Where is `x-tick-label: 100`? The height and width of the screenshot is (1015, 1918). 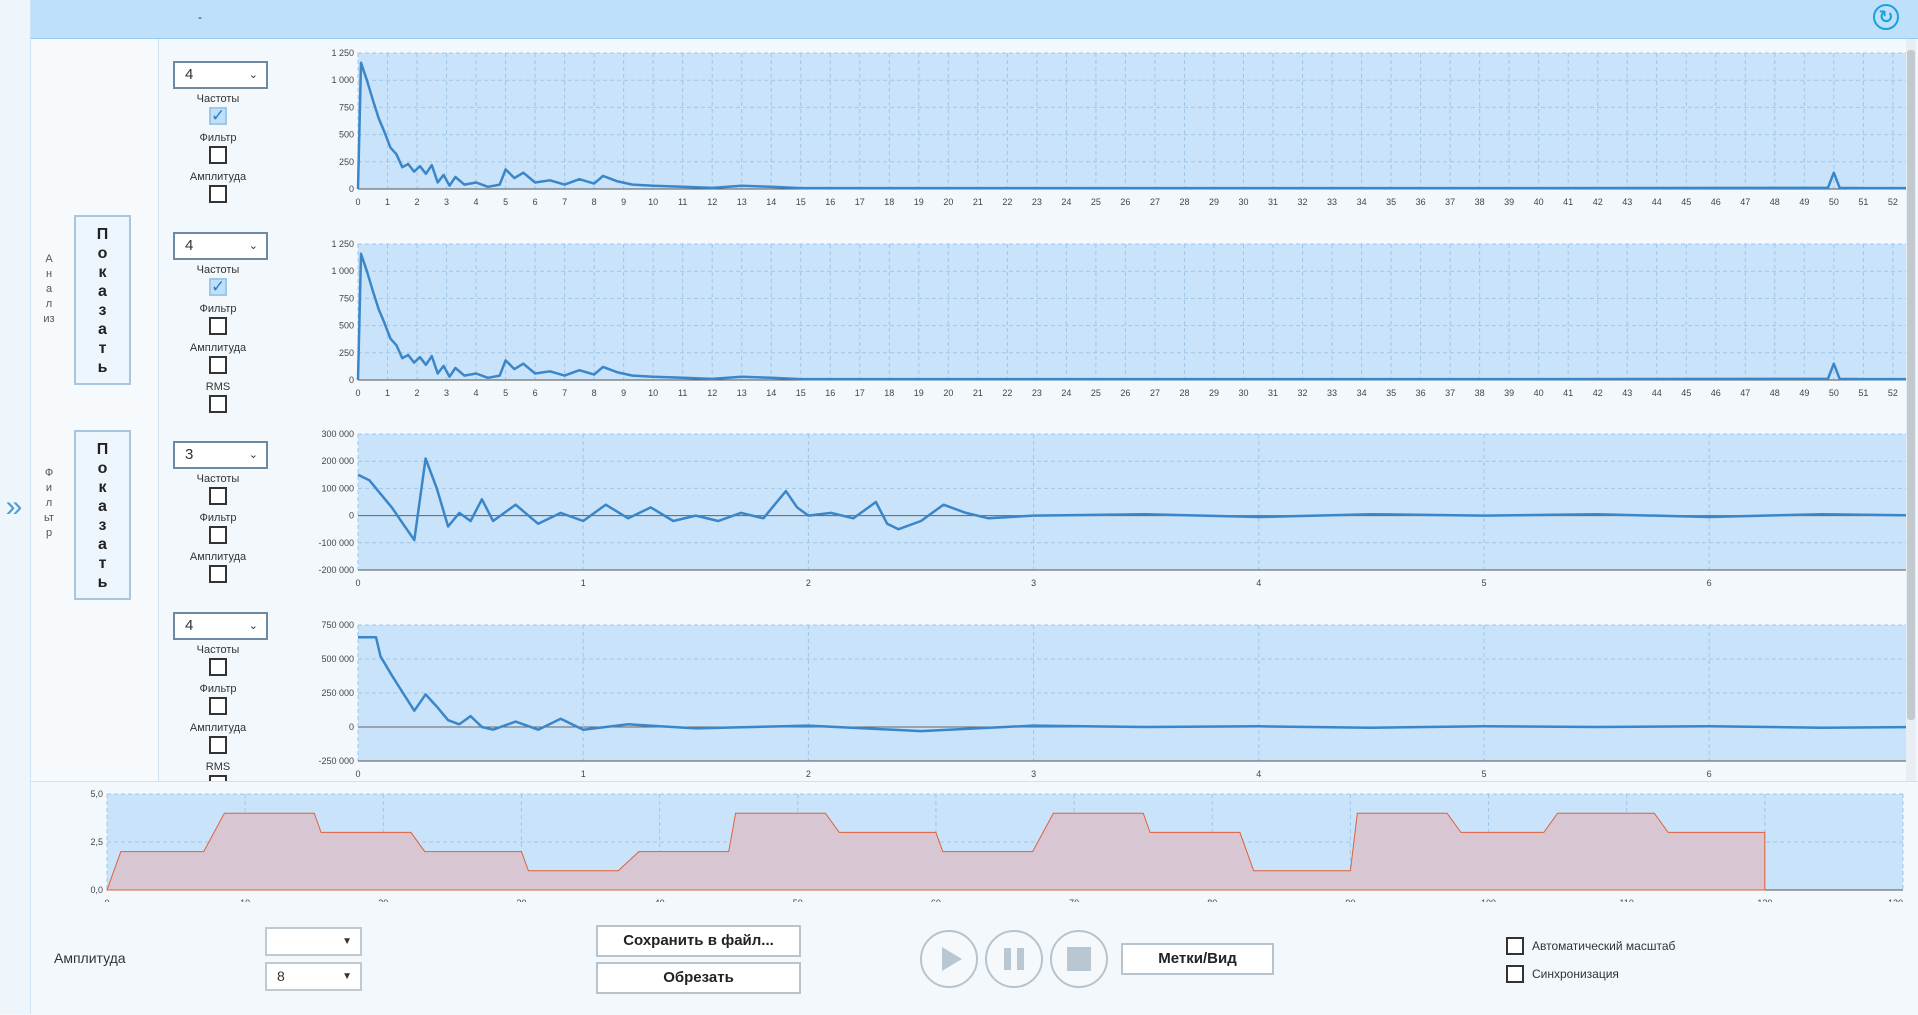
x-tick-label: 100 is located at coordinates (1488, 900).